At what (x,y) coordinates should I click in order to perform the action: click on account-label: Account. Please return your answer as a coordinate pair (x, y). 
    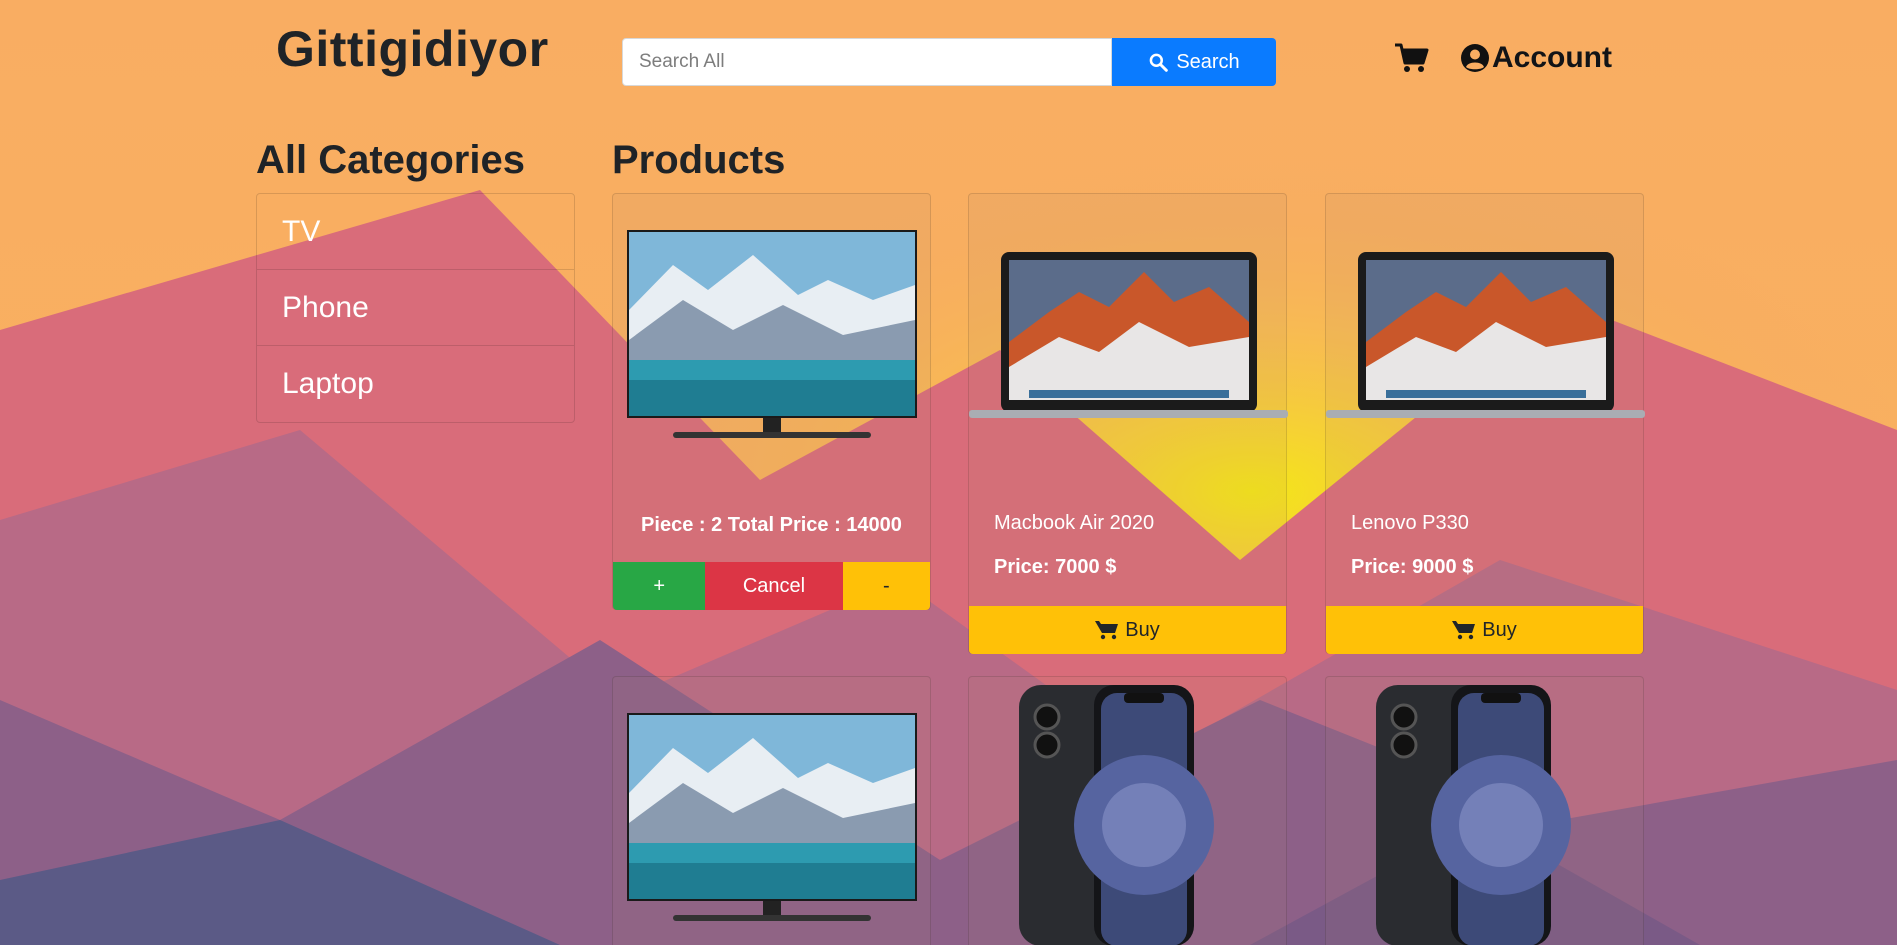
    Looking at the image, I should click on (1552, 57).